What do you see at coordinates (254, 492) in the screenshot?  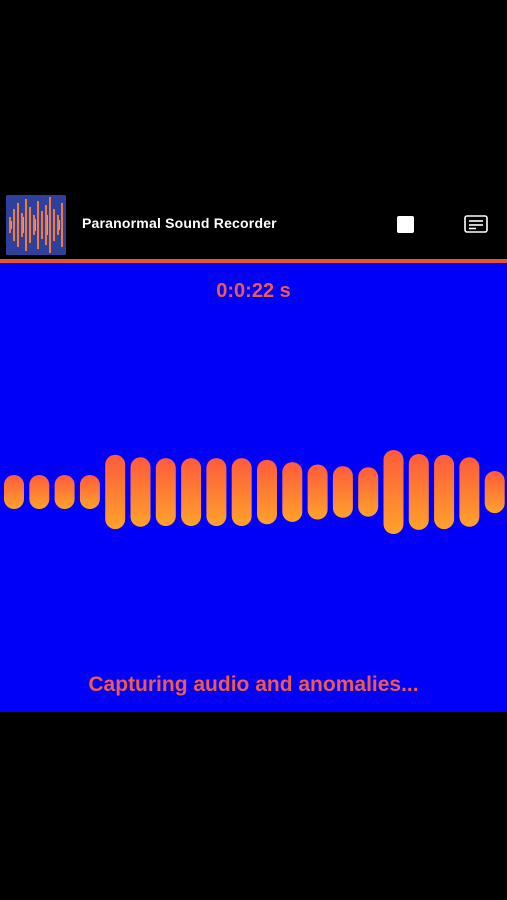 I see `audio-waveform` at bounding box center [254, 492].